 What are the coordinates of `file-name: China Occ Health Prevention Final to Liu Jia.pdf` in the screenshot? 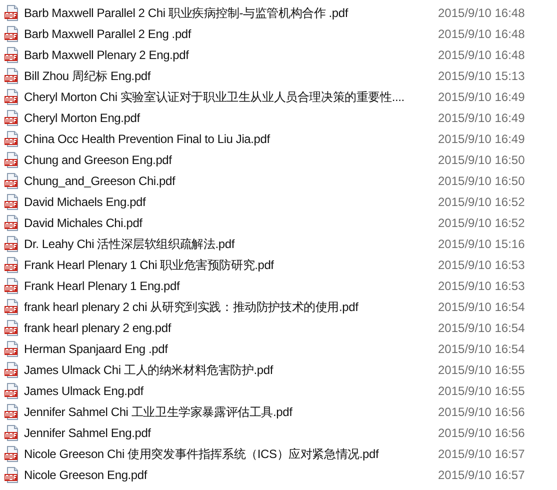 It's located at (231, 139).